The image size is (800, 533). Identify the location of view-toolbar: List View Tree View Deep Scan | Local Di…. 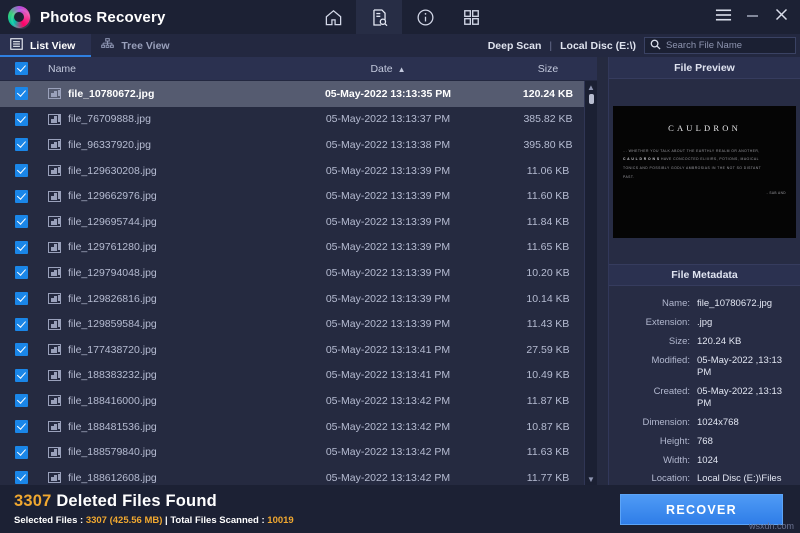
(400, 45).